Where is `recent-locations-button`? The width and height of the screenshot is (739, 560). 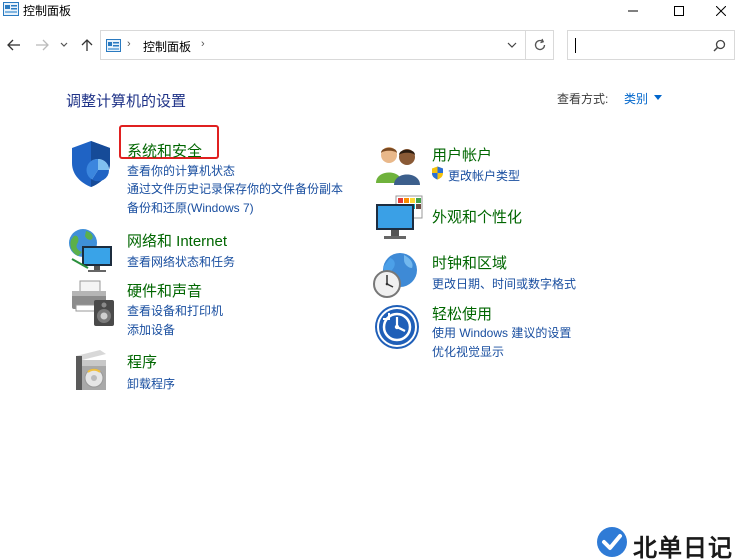
recent-locations-button is located at coordinates (64, 45).